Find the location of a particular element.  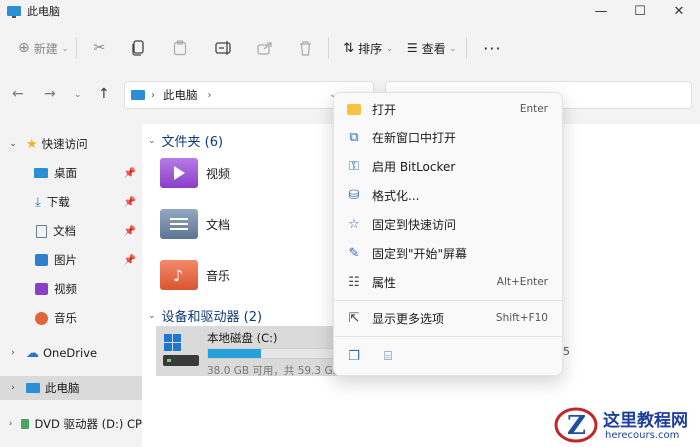

menu-item-label: 显示更多选项 is located at coordinates (408, 318).